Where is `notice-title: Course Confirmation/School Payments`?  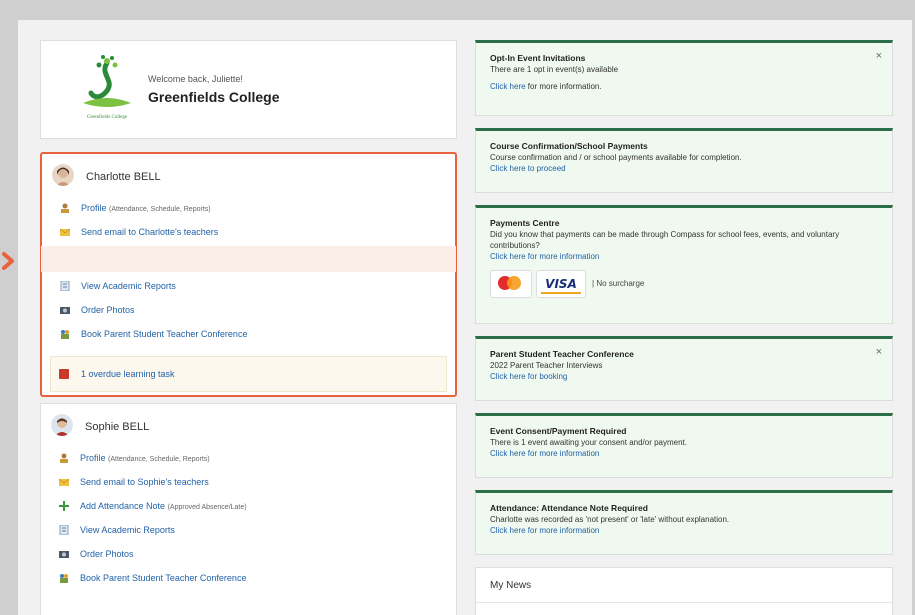
notice-title: Course Confirmation/School Payments is located at coordinates (569, 146).